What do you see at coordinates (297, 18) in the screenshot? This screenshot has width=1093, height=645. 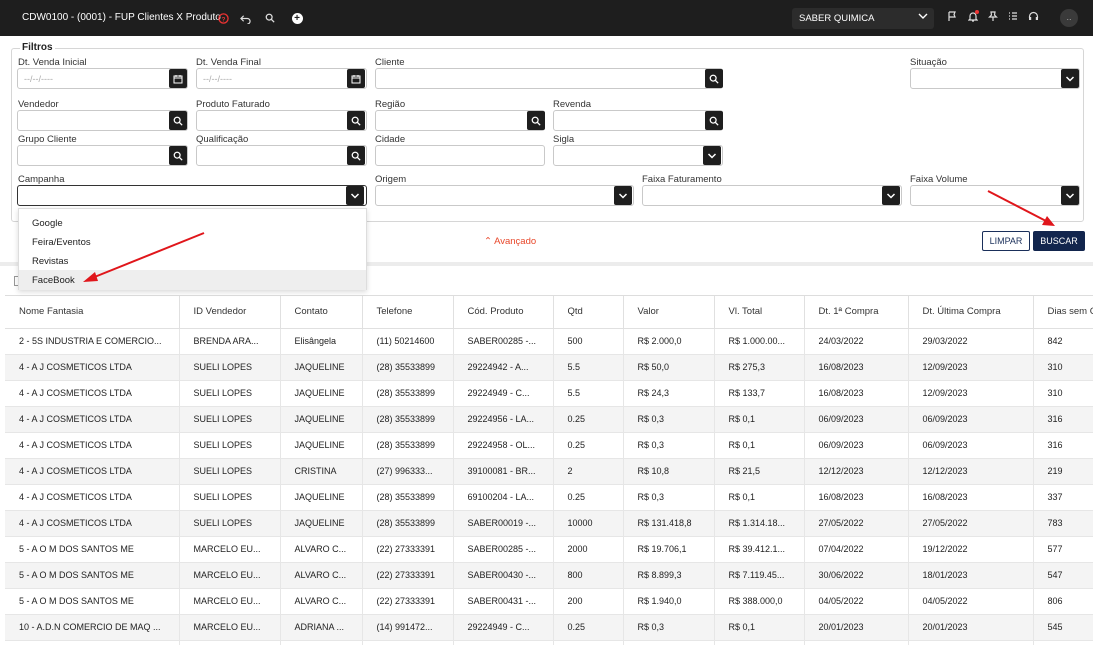 I see `add-icon: +` at bounding box center [297, 18].